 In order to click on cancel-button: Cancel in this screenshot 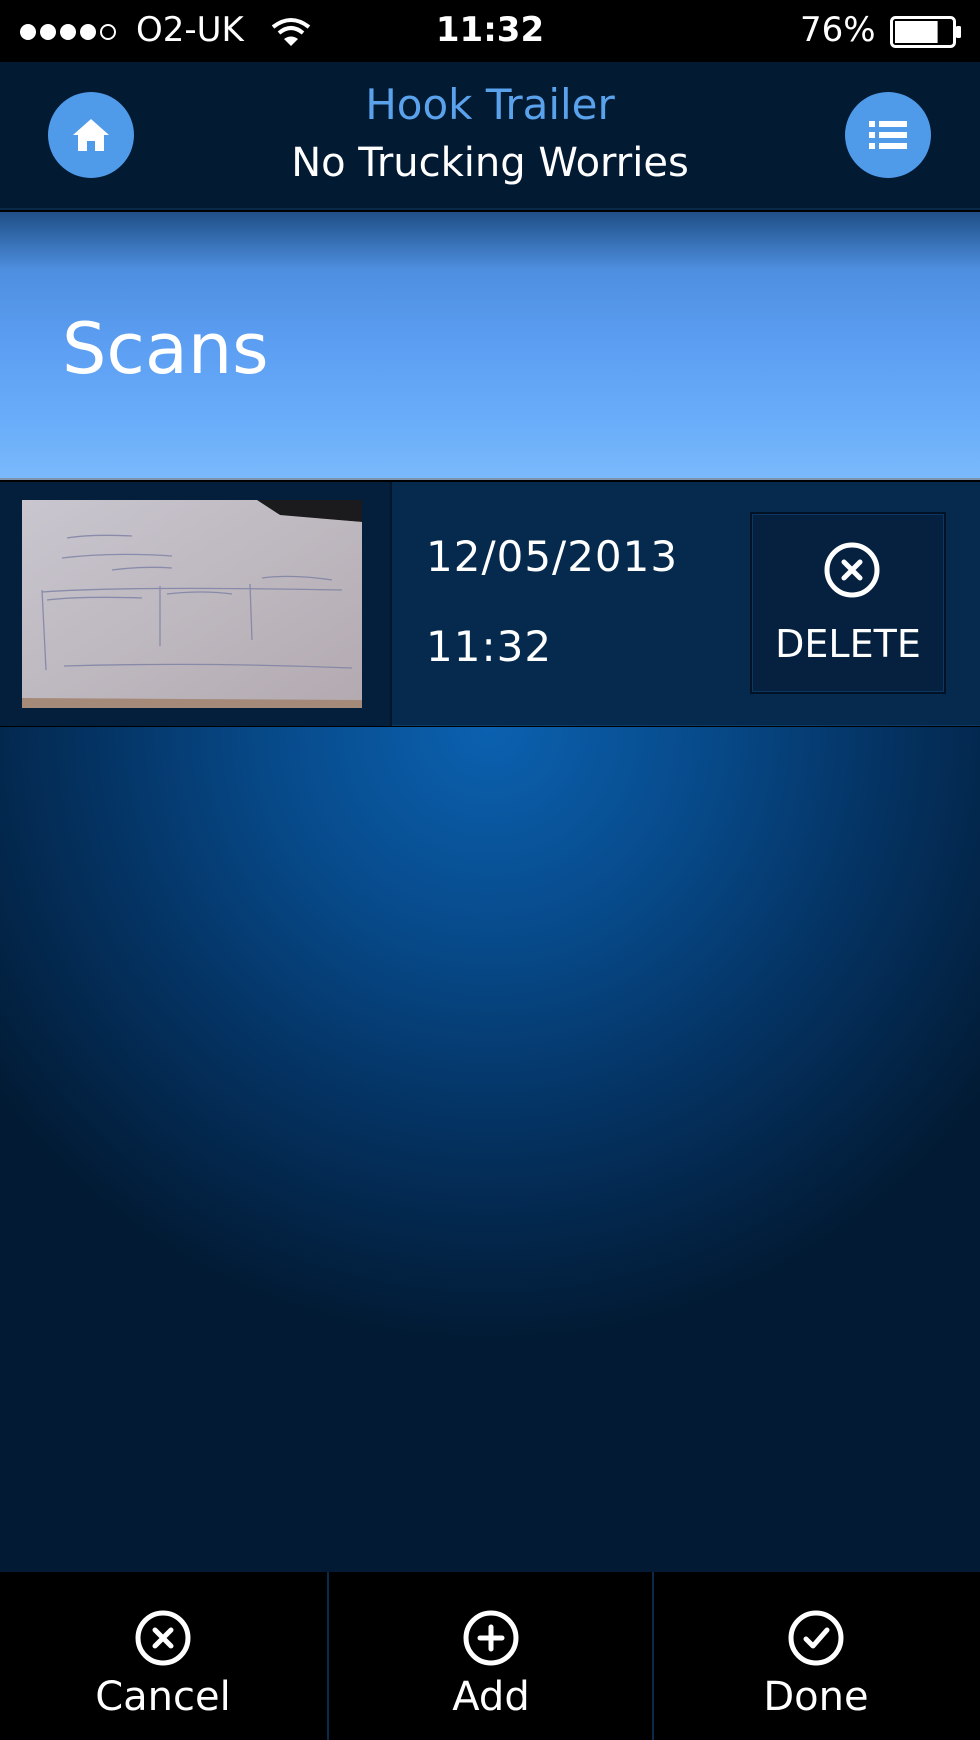, I will do `click(163, 1656)`.